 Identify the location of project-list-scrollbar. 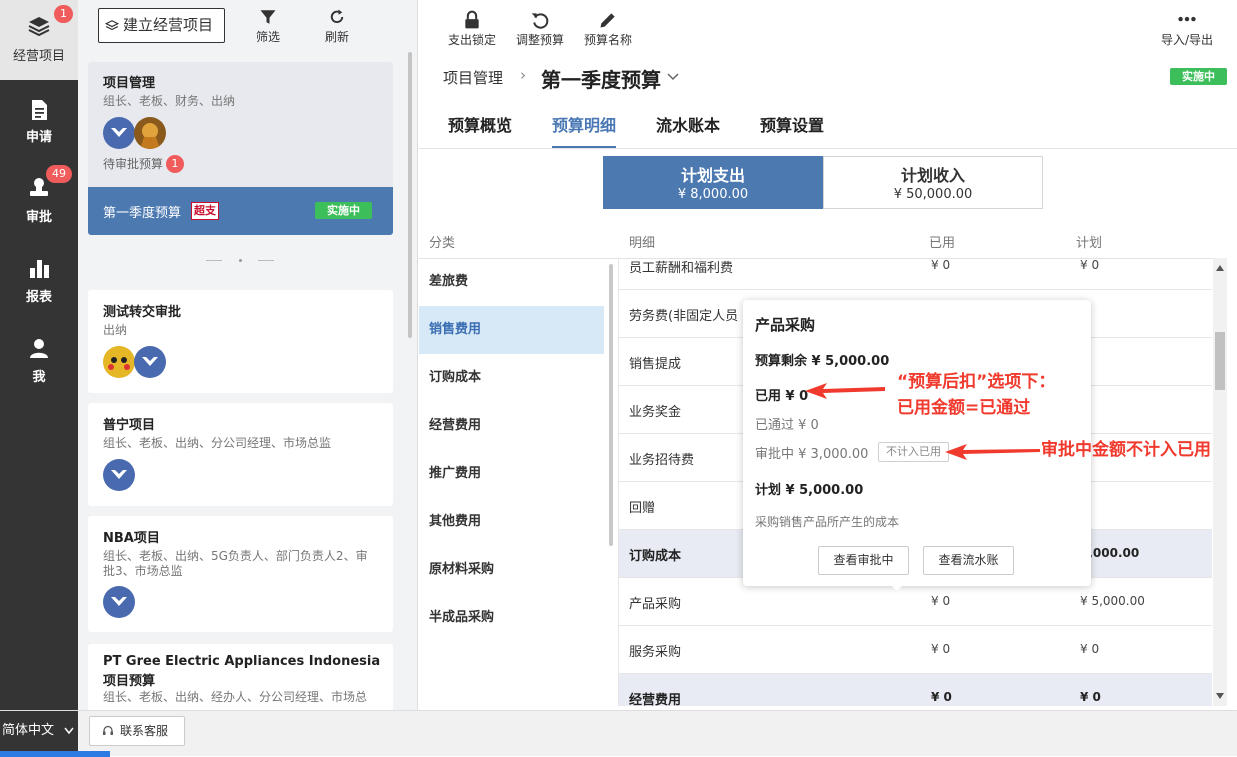
(410, 195).